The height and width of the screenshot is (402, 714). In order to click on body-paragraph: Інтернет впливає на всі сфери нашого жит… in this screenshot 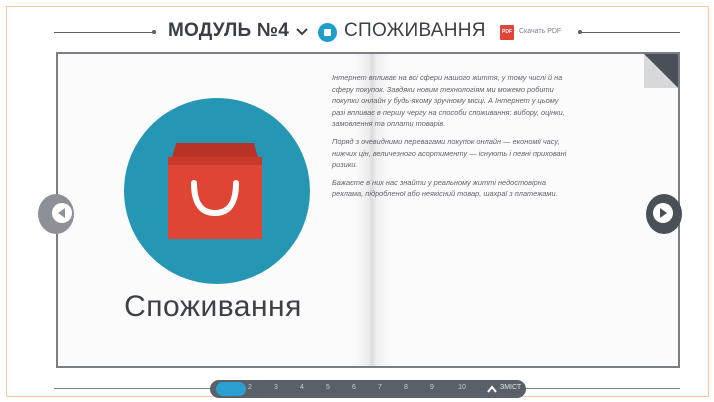, I will do `click(448, 101)`.